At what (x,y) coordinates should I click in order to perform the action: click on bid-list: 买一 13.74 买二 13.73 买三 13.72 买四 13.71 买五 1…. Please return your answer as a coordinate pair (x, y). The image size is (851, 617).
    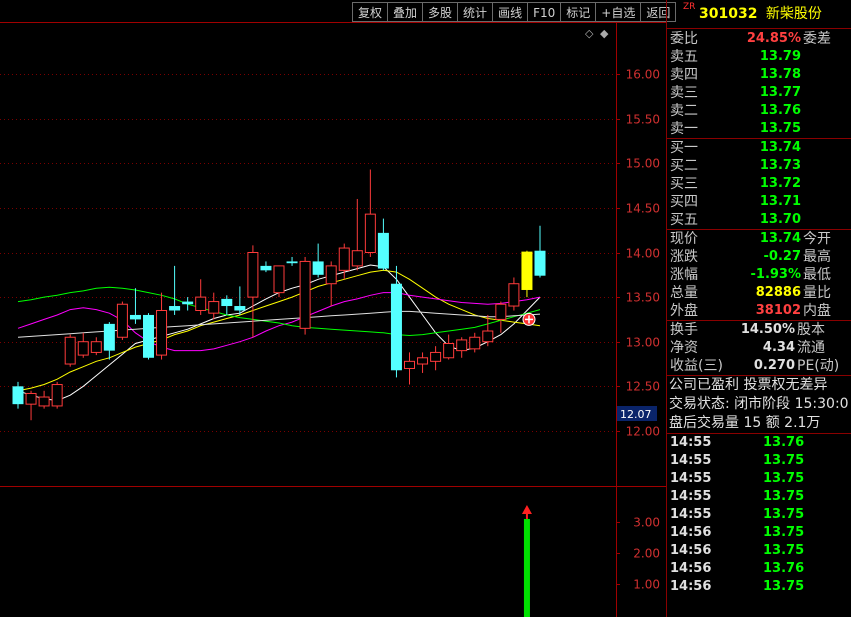
    Looking at the image, I should click on (759, 183).